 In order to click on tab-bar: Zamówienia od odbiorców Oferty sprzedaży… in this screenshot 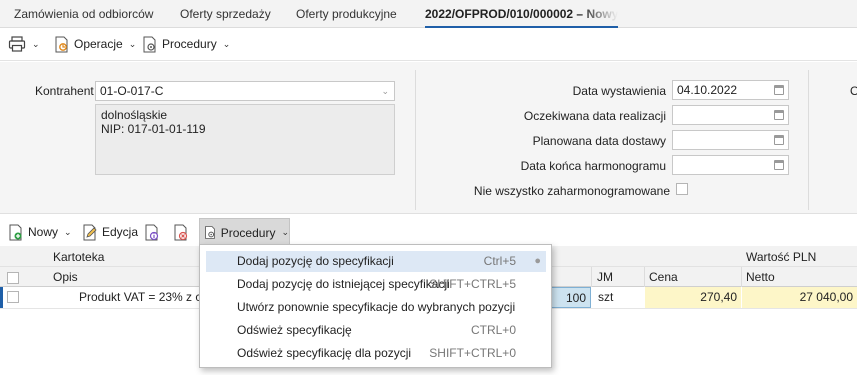, I will do `click(428, 14)`.